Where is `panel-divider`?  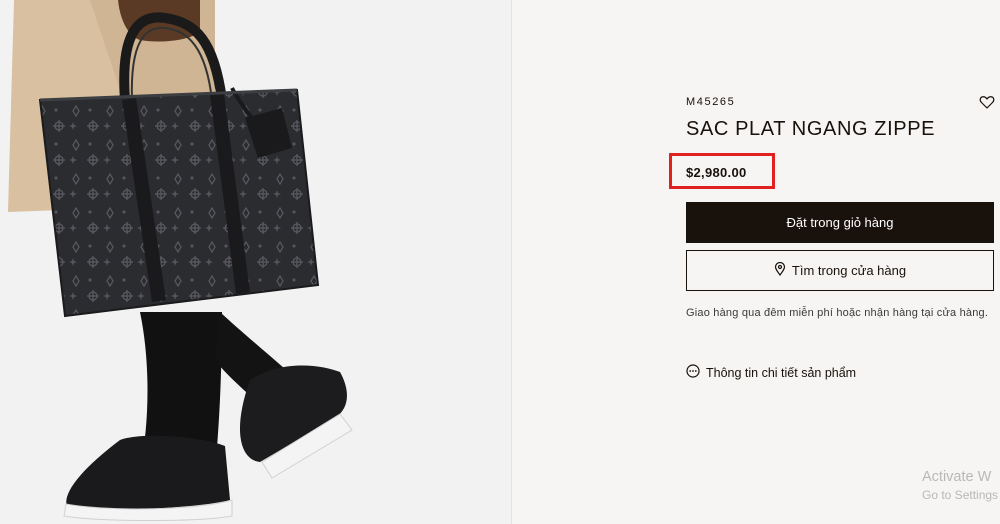
panel-divider is located at coordinates (511, 262).